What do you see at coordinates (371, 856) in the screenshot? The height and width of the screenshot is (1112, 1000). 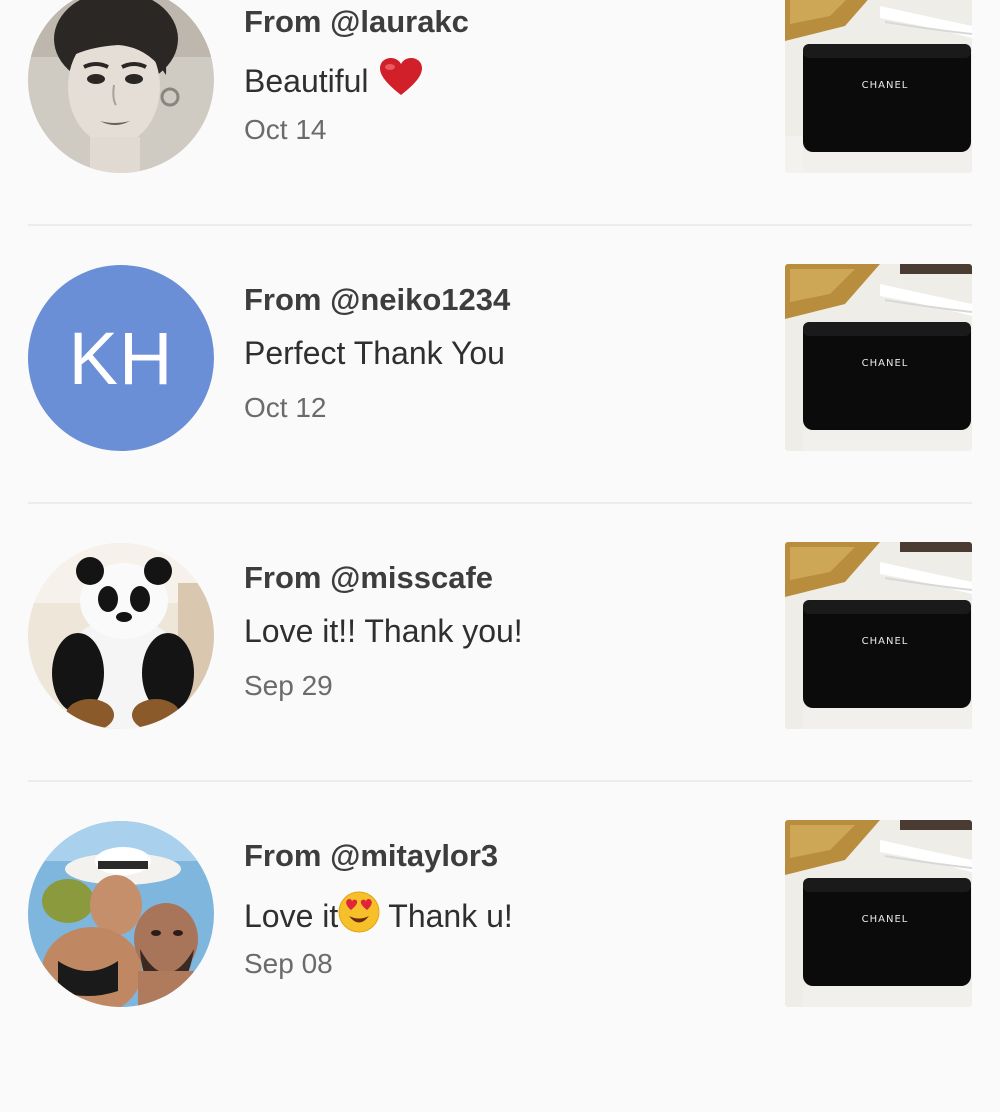 I see `review-author: From @mitaylor3` at bounding box center [371, 856].